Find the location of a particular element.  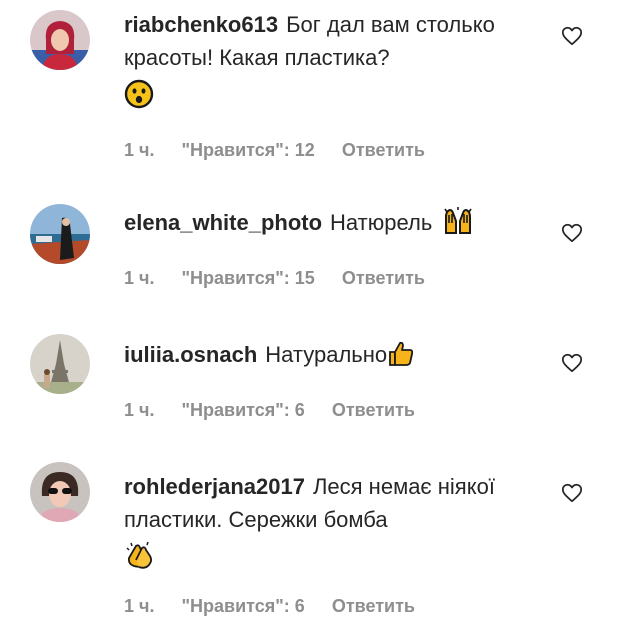

hushed-face-icon is located at coordinates (139, 94).